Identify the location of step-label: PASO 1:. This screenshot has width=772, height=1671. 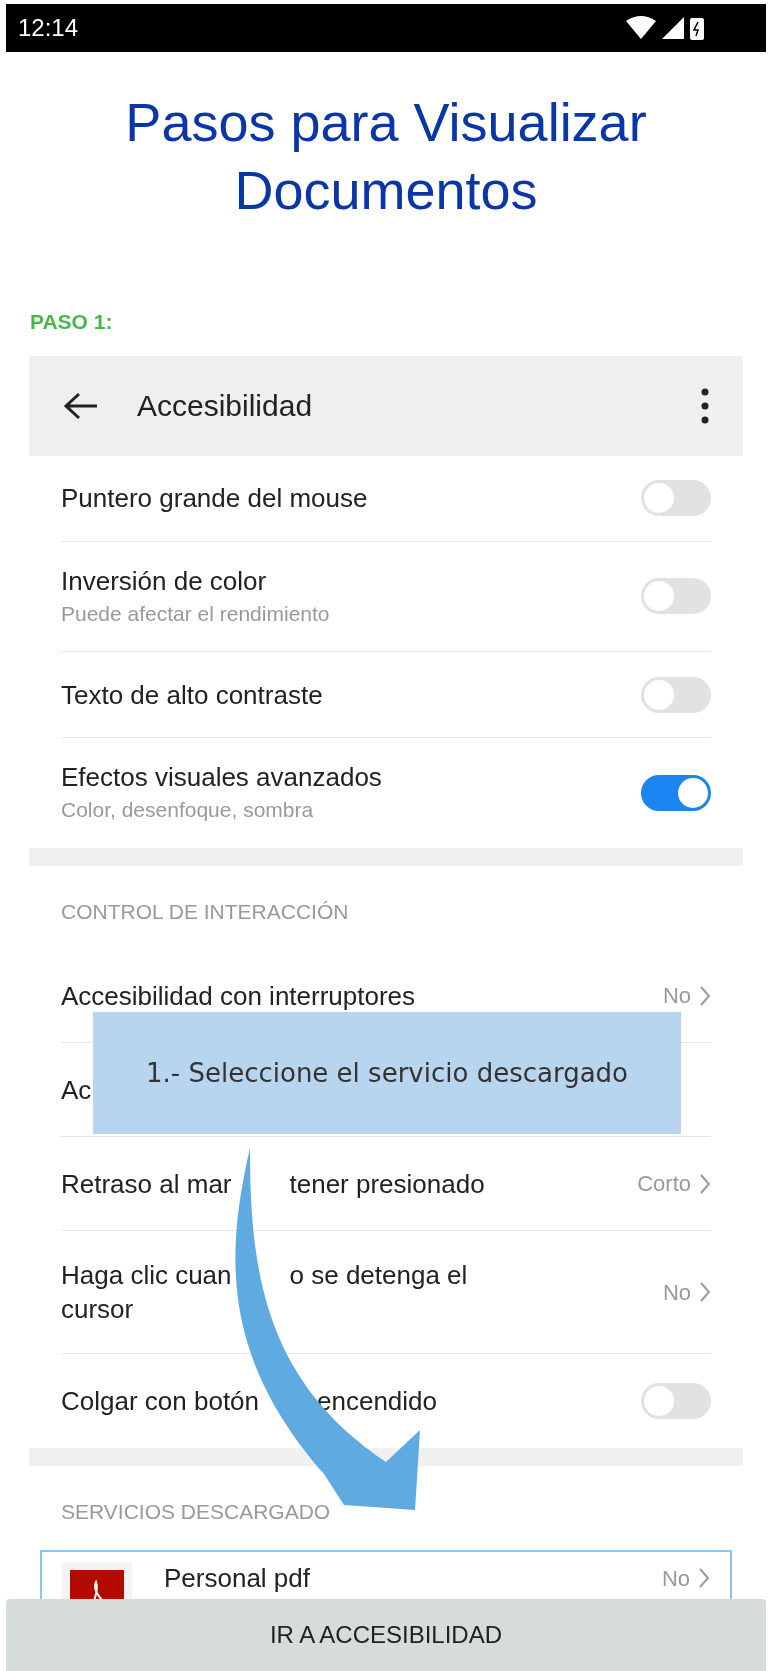
(72, 322).